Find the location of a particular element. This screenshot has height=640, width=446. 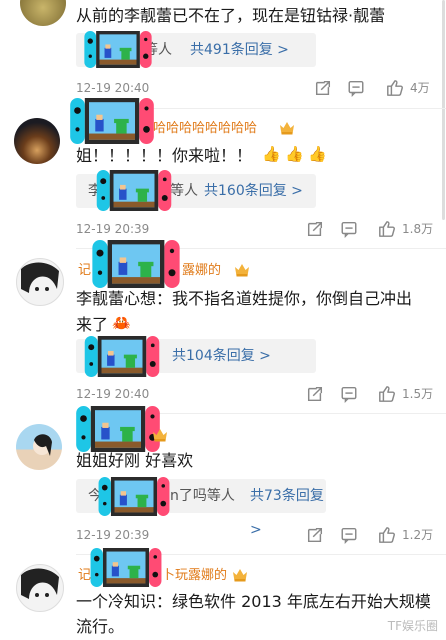

like-count: 1.2万 is located at coordinates (418, 535).